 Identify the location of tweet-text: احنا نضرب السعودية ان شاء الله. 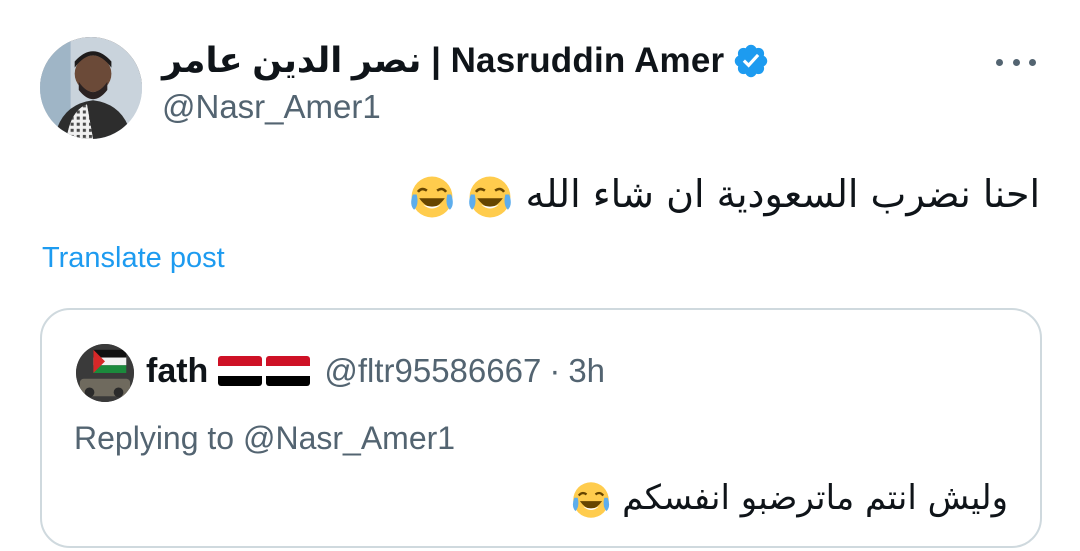
(724, 196).